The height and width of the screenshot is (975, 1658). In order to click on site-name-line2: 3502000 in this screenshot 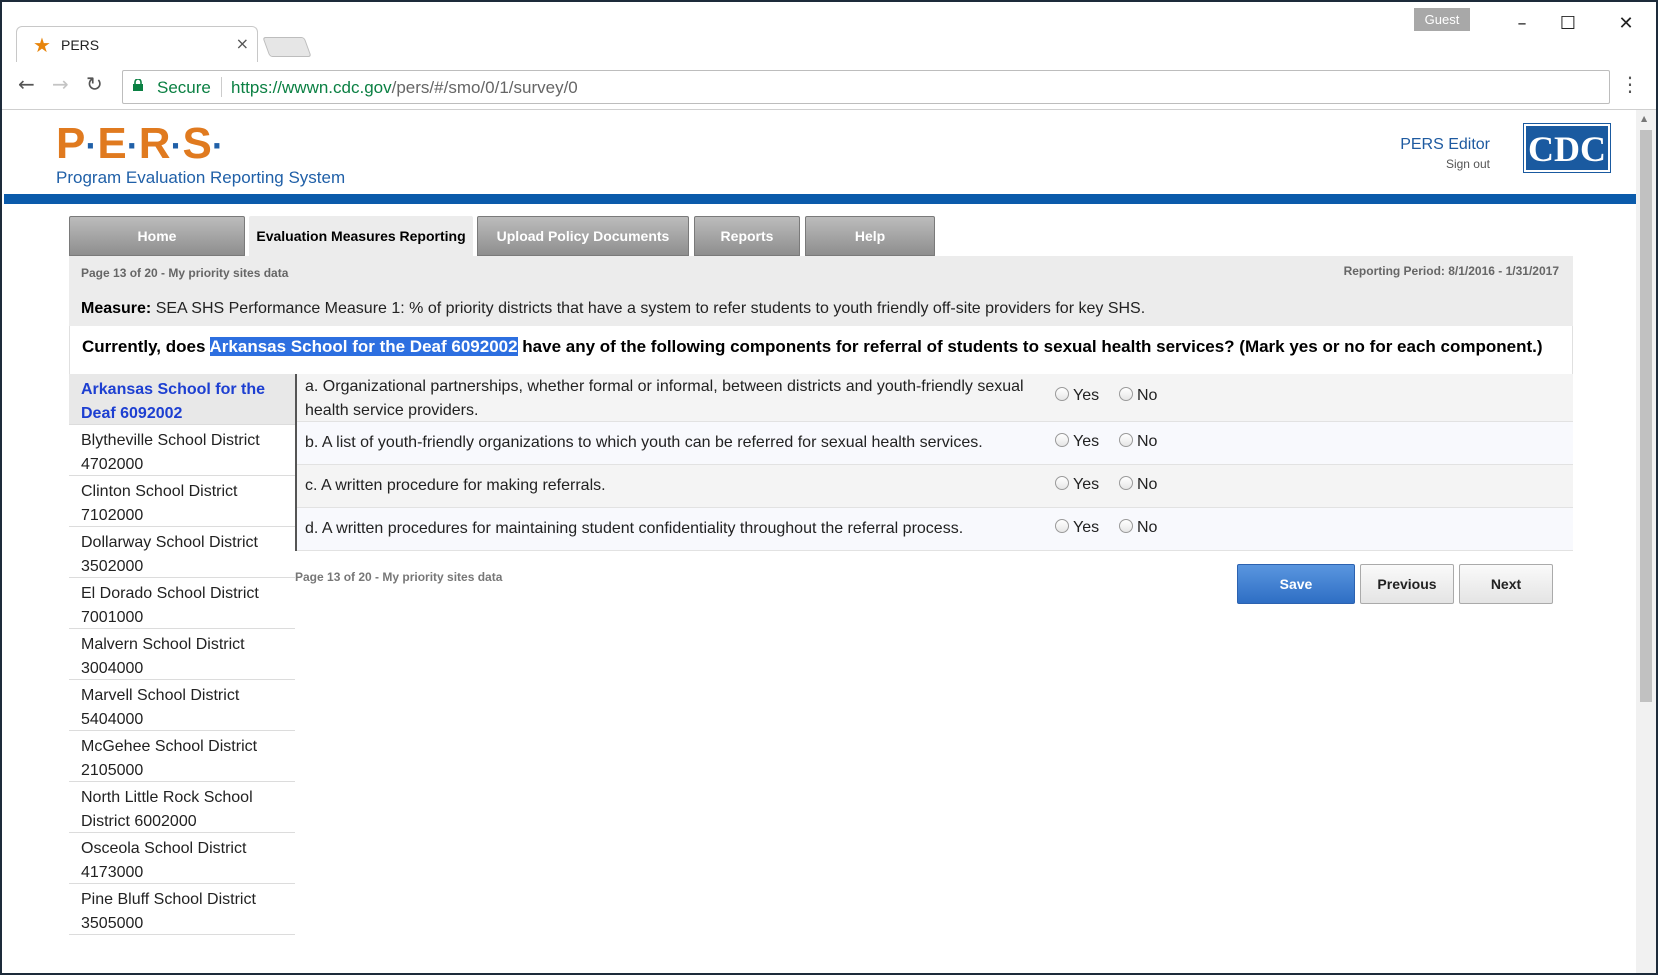, I will do `click(112, 566)`.